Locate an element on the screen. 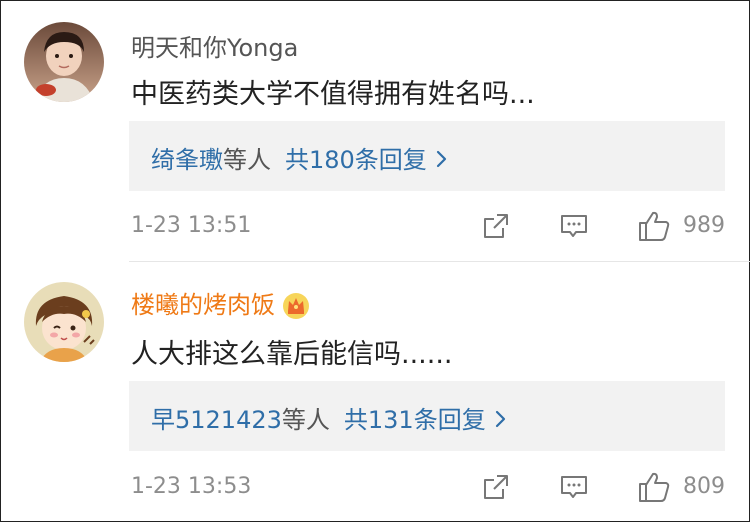 This screenshot has height=522, width=750. reply-preview: 早5121423等人 共131条回复 is located at coordinates (427, 416).